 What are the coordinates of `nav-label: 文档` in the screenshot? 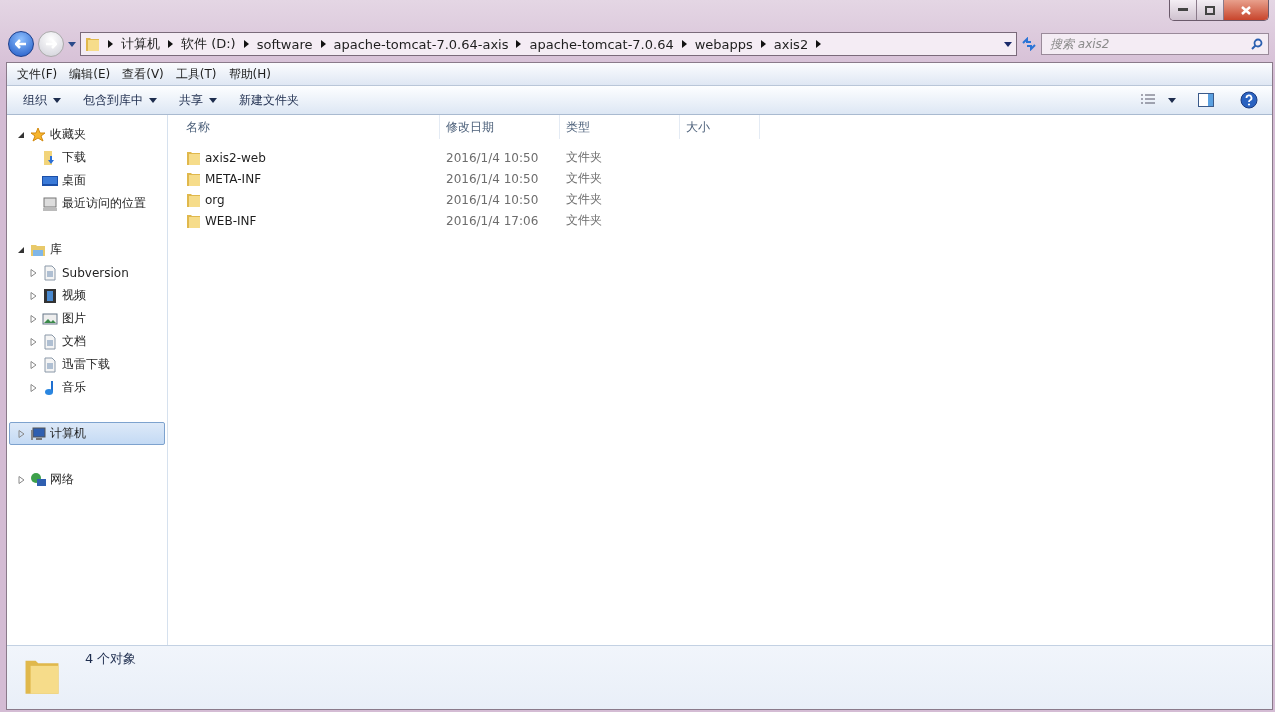 It's located at (74, 341).